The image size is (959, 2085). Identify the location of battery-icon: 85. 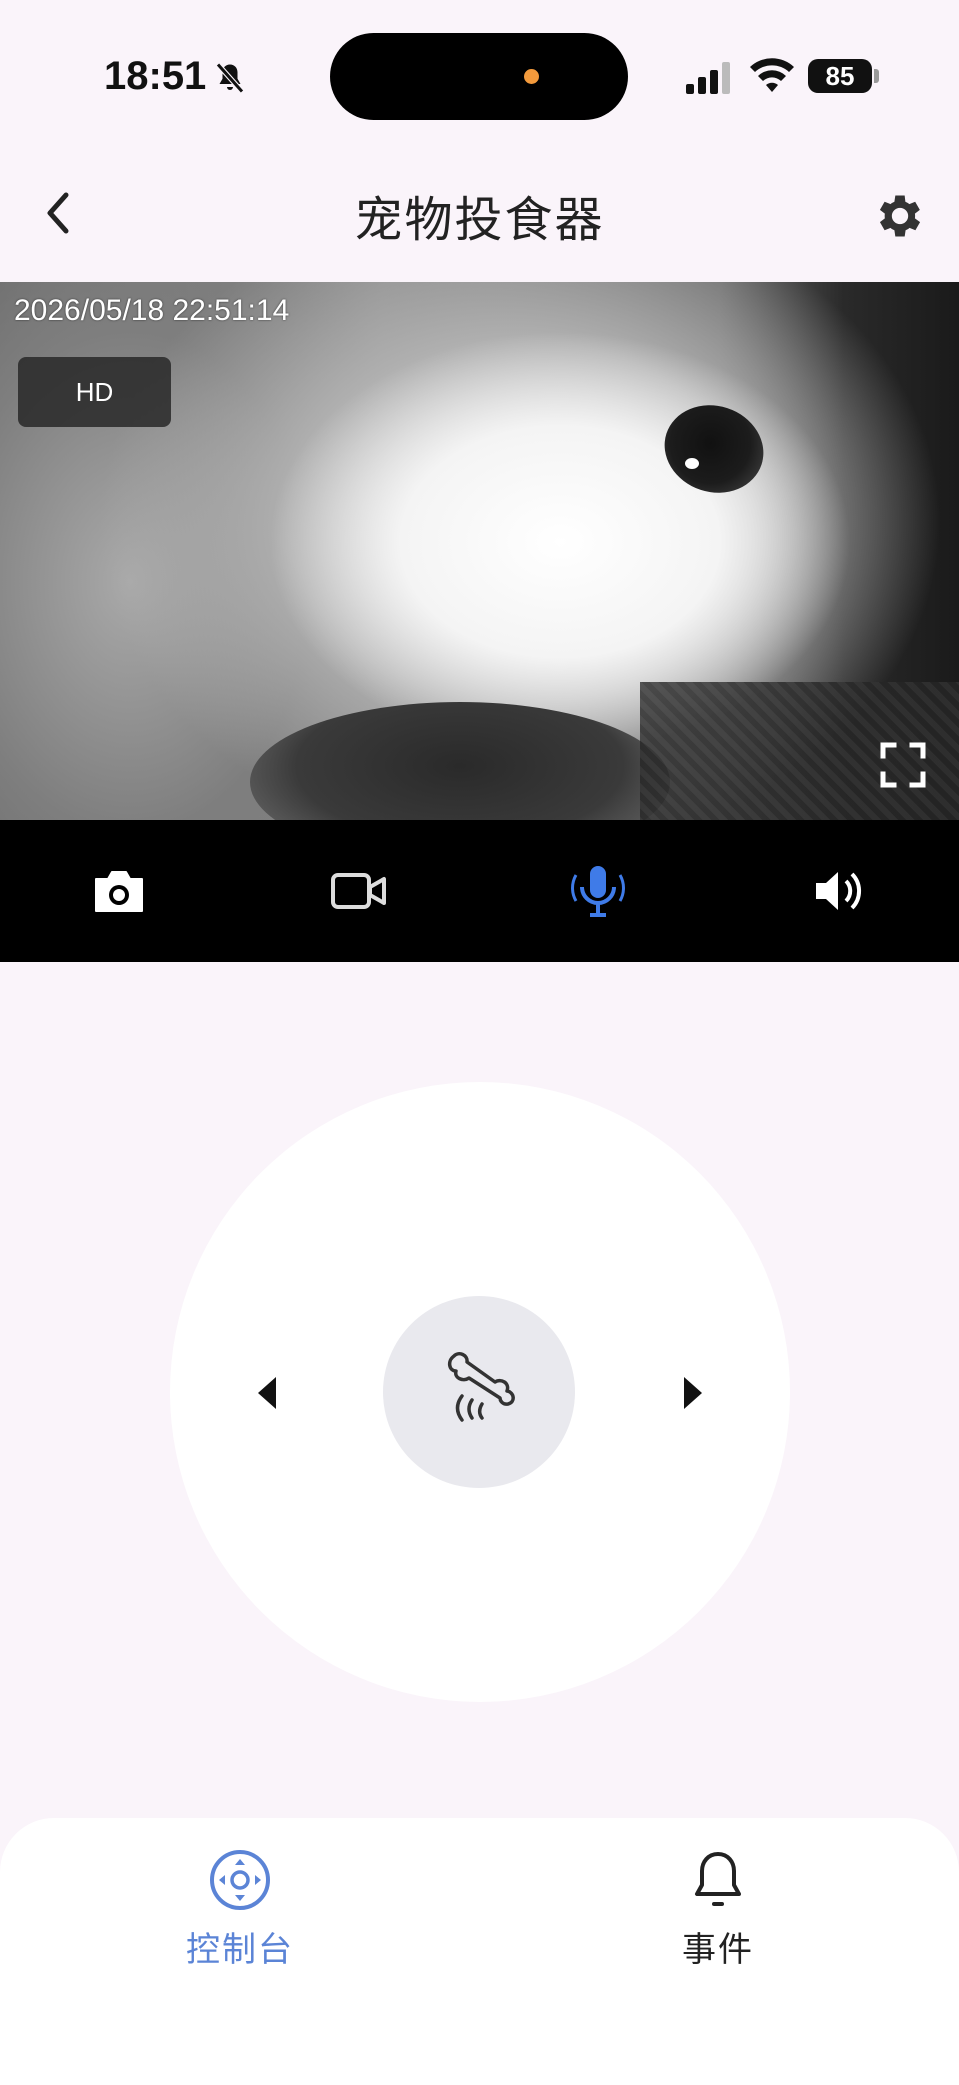
(840, 76).